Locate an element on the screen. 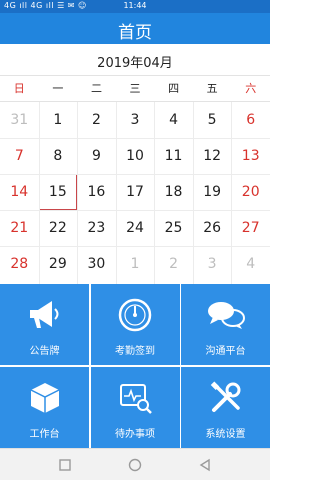  calendar-day-outside: 4 is located at coordinates (251, 264).